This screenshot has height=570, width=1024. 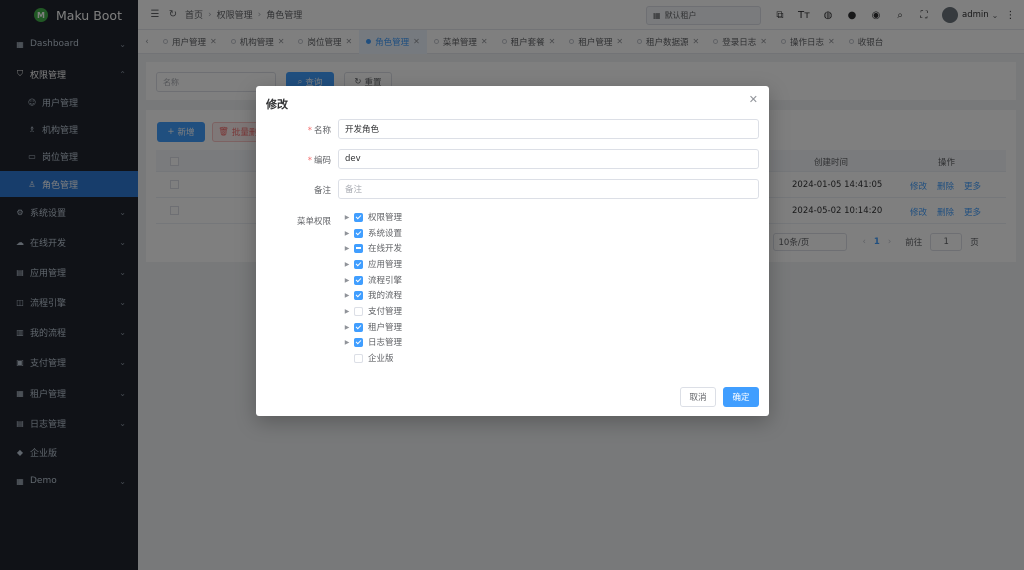 I want to click on tree-node-label: 应用管理, so click(x=385, y=264).